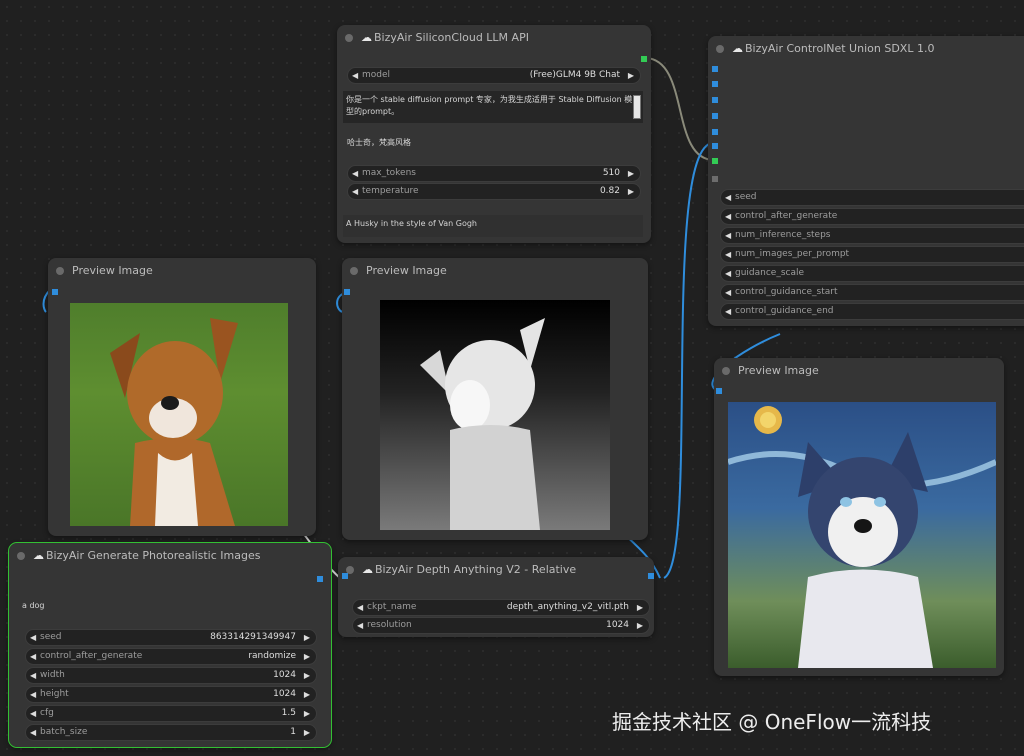 This screenshot has width=1024, height=756. Describe the element at coordinates (171, 694) in the screenshot. I see `height-widget: ◀ height 1024 ▶` at that location.